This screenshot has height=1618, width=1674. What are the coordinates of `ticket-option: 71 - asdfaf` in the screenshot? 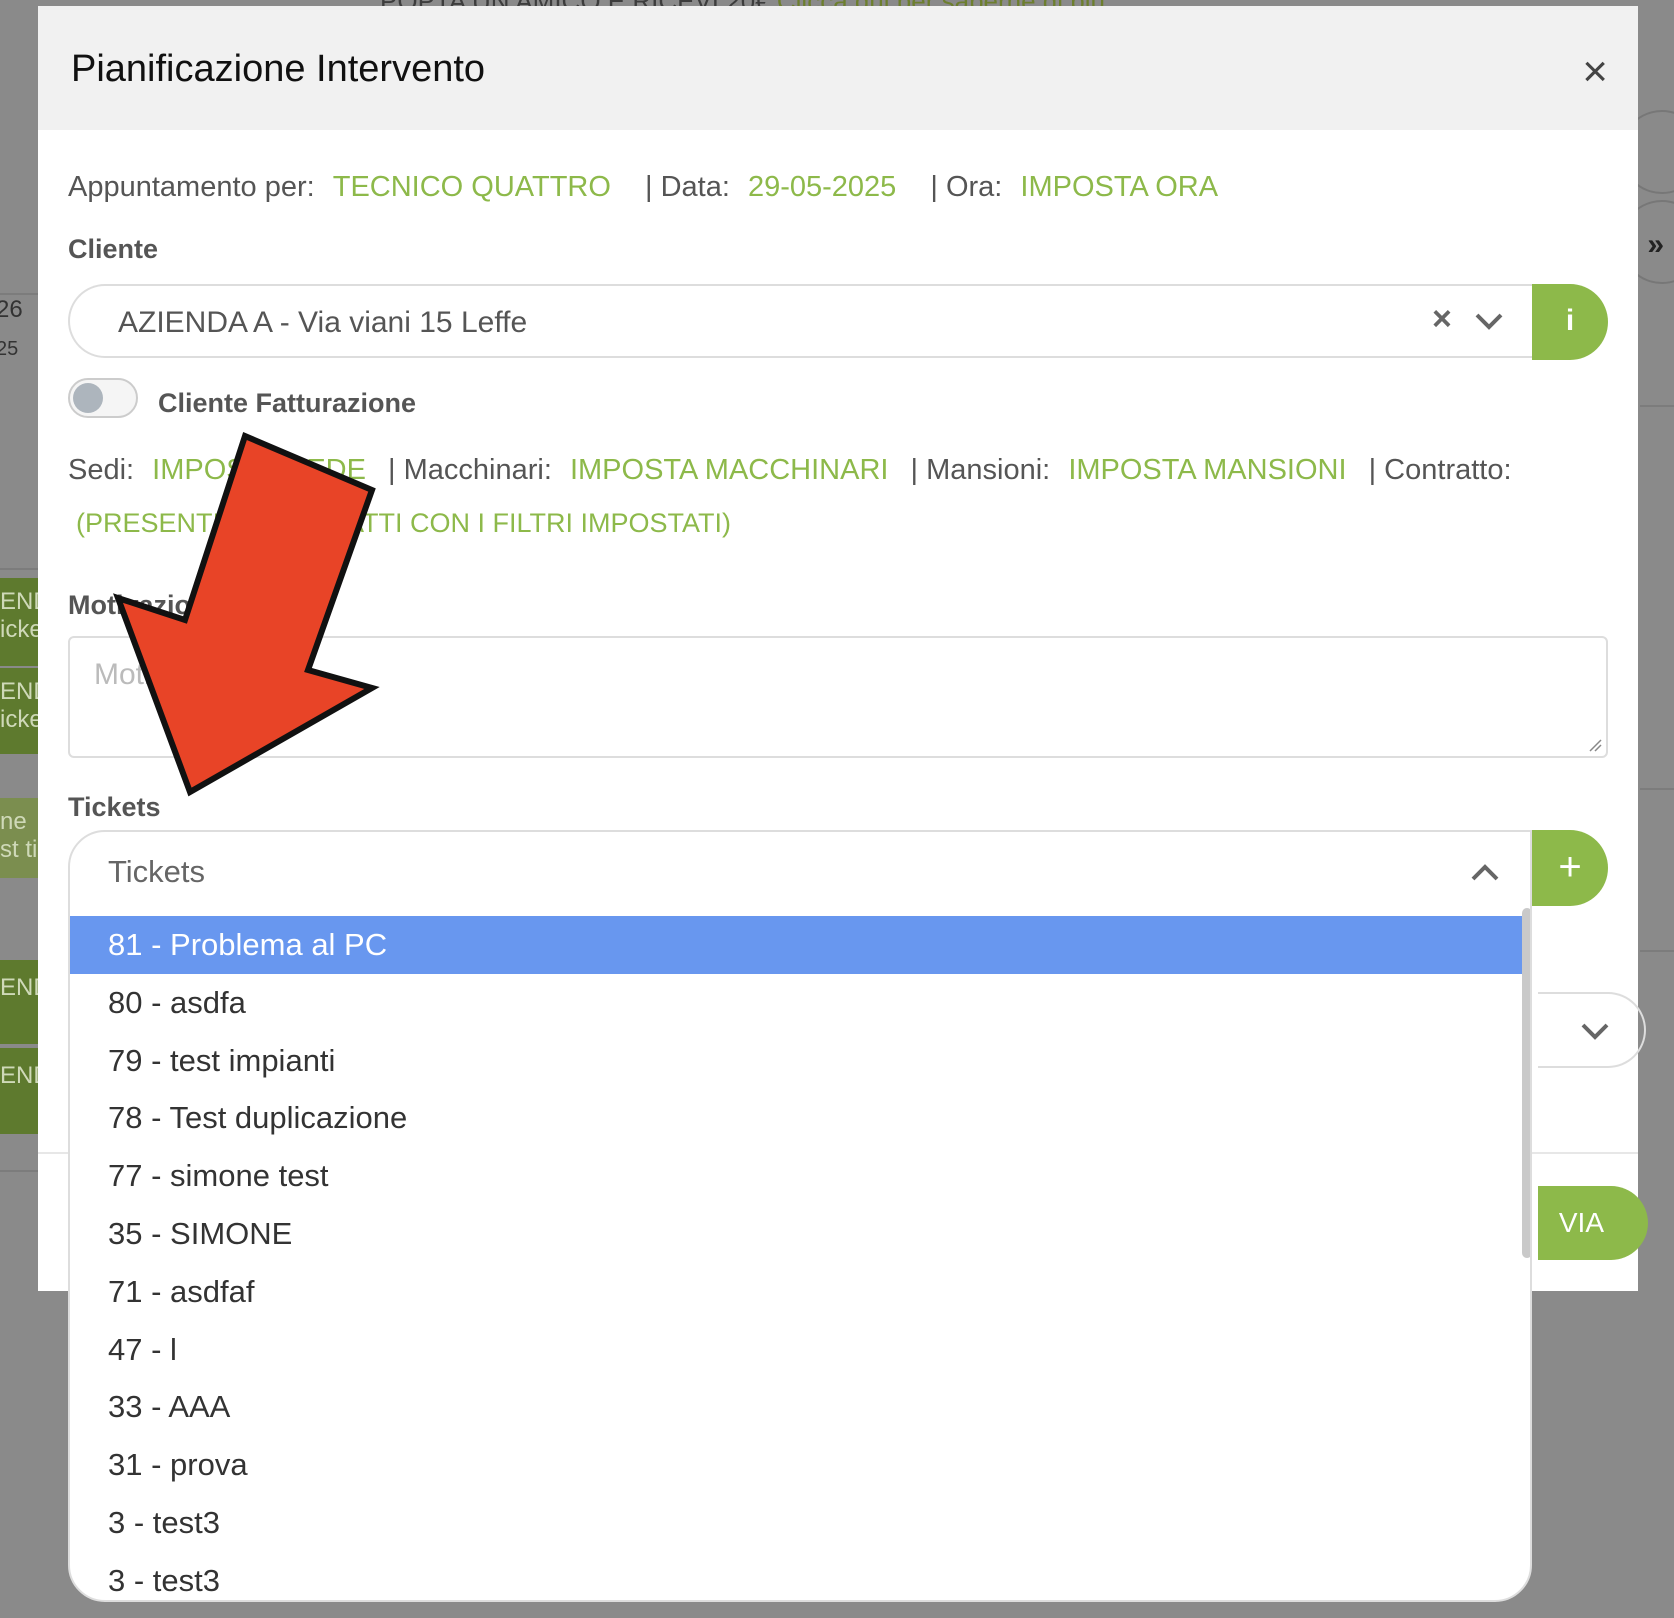 It's located at (796, 1292).